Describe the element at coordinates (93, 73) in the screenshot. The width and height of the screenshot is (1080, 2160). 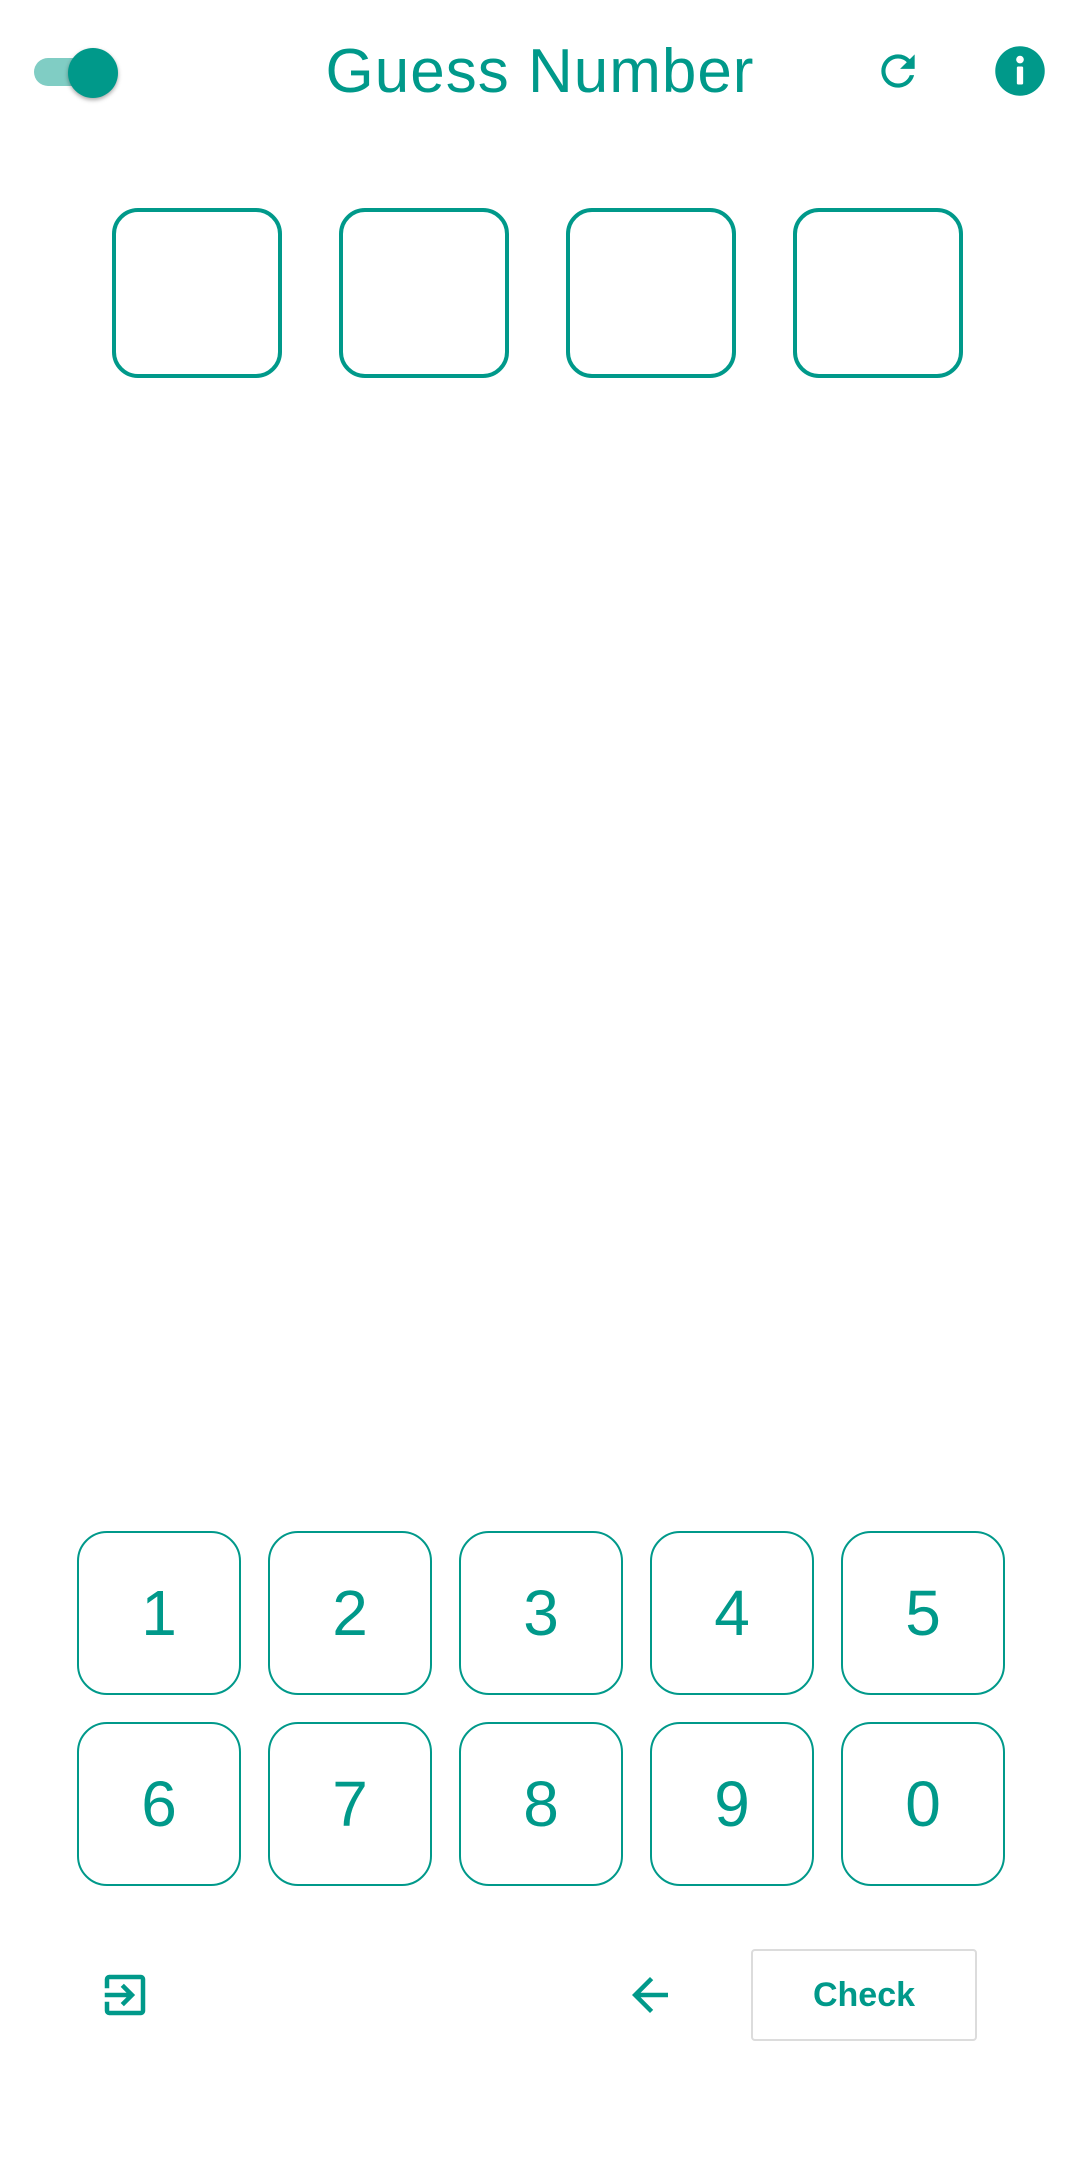
I see `toggle-thumb` at that location.